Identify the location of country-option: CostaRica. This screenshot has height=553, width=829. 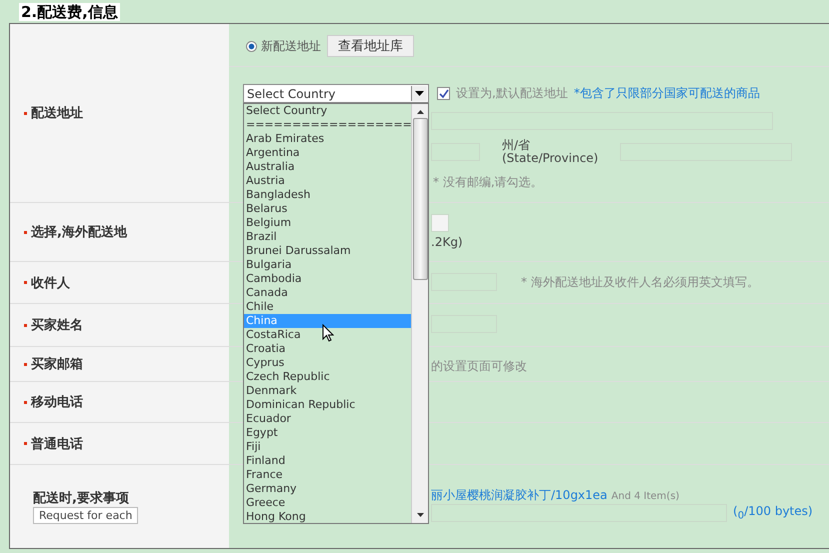
(327, 335).